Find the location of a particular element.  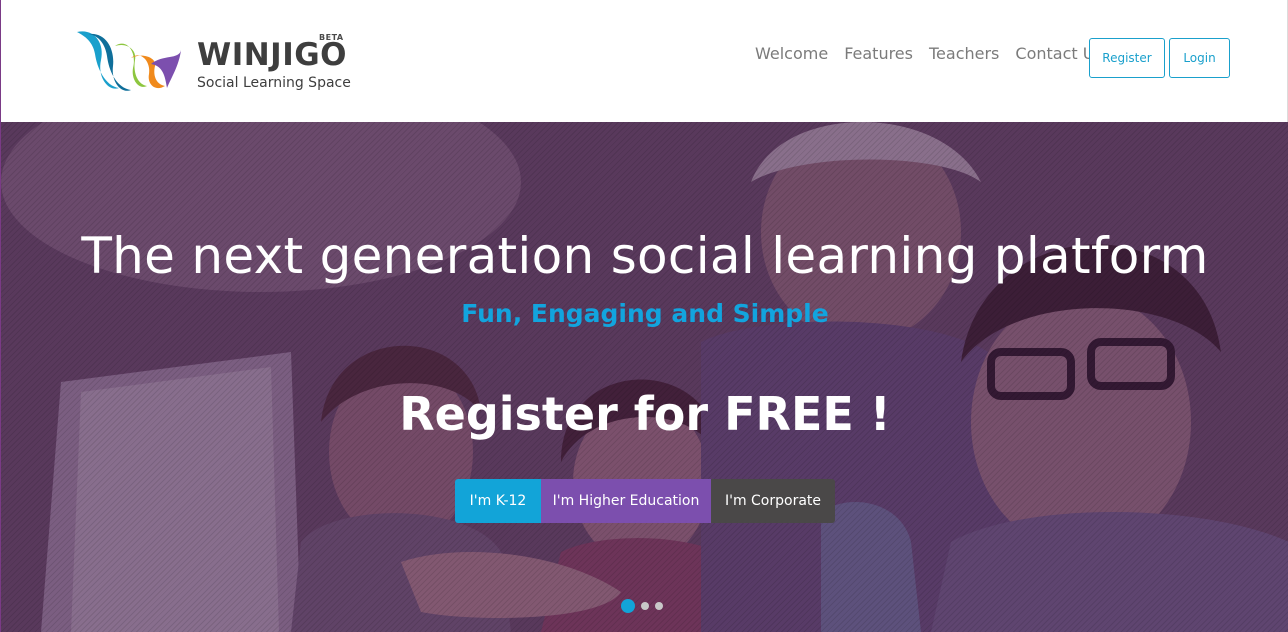

corporate-button: I'm Corporate is located at coordinates (773, 501).